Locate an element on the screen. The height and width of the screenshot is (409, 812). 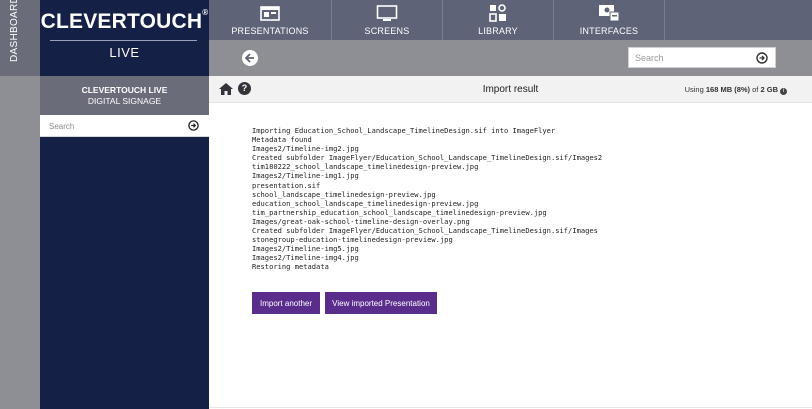
footer-divider is located at coordinates (510, 407).